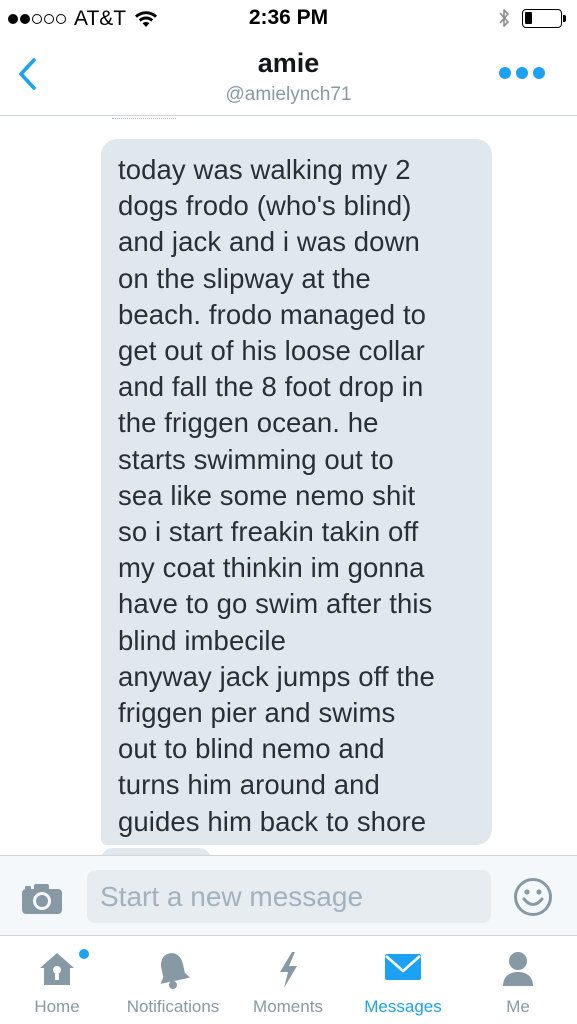 Image resolution: width=577 pixels, height=1024 pixels. I want to click on bluetooth-icon, so click(504, 18).